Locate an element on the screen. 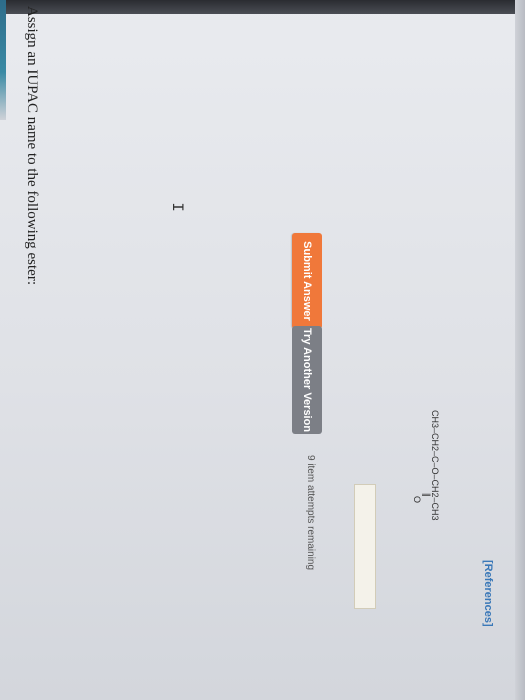 This screenshot has height=700, width=525. screen-edge is located at coordinates (520, 350).